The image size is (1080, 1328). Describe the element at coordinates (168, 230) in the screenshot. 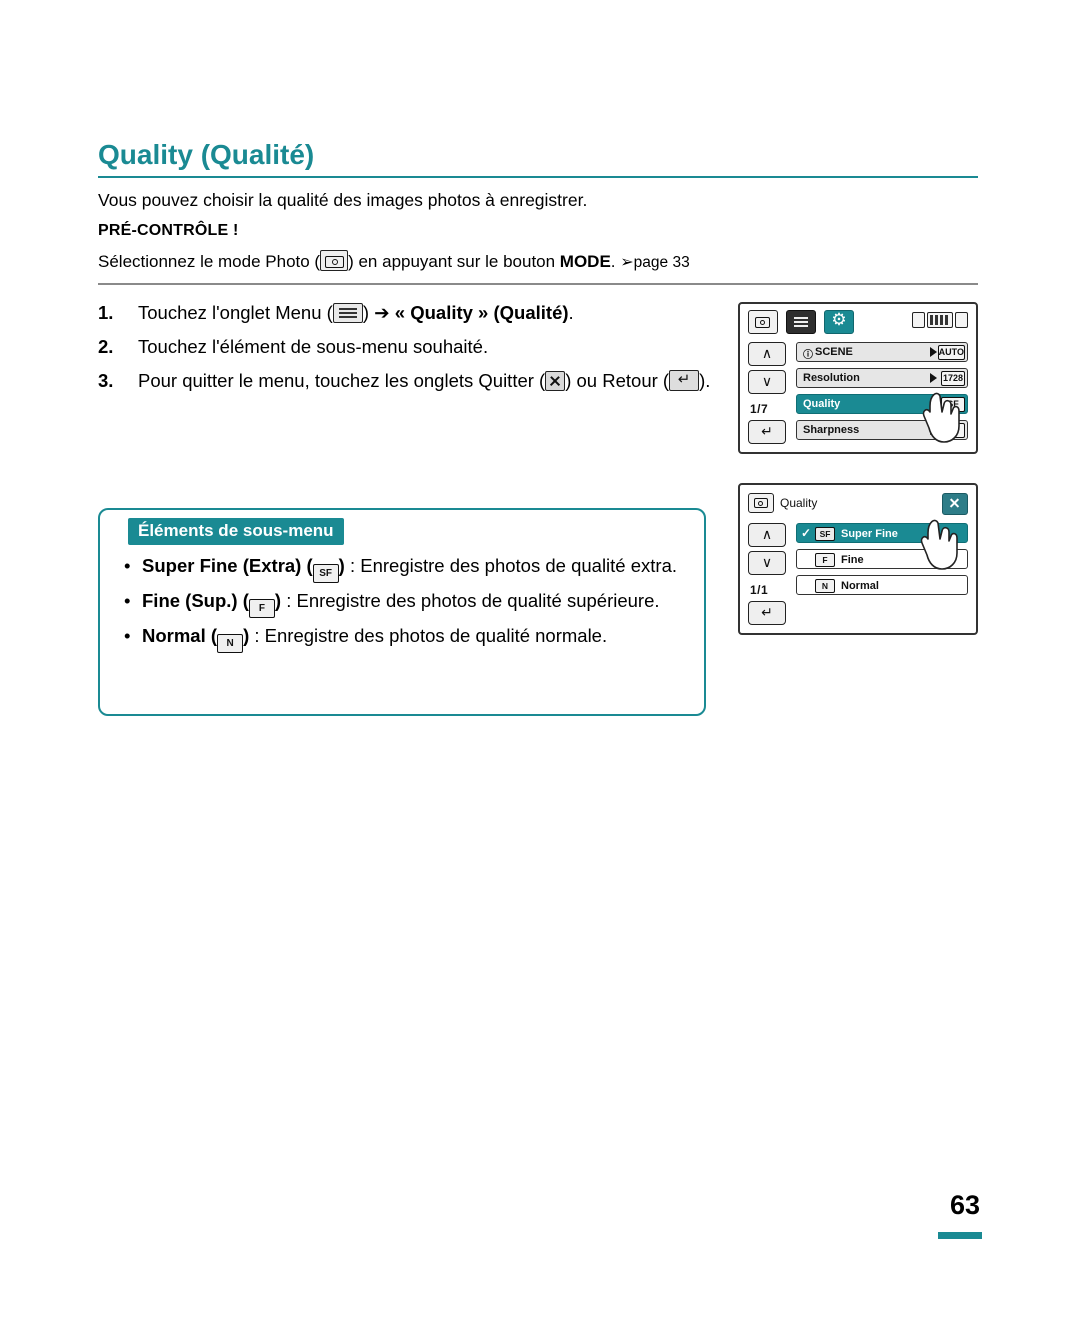

I see `precheck-label: PRÉ-CONTRÔLE !` at that location.